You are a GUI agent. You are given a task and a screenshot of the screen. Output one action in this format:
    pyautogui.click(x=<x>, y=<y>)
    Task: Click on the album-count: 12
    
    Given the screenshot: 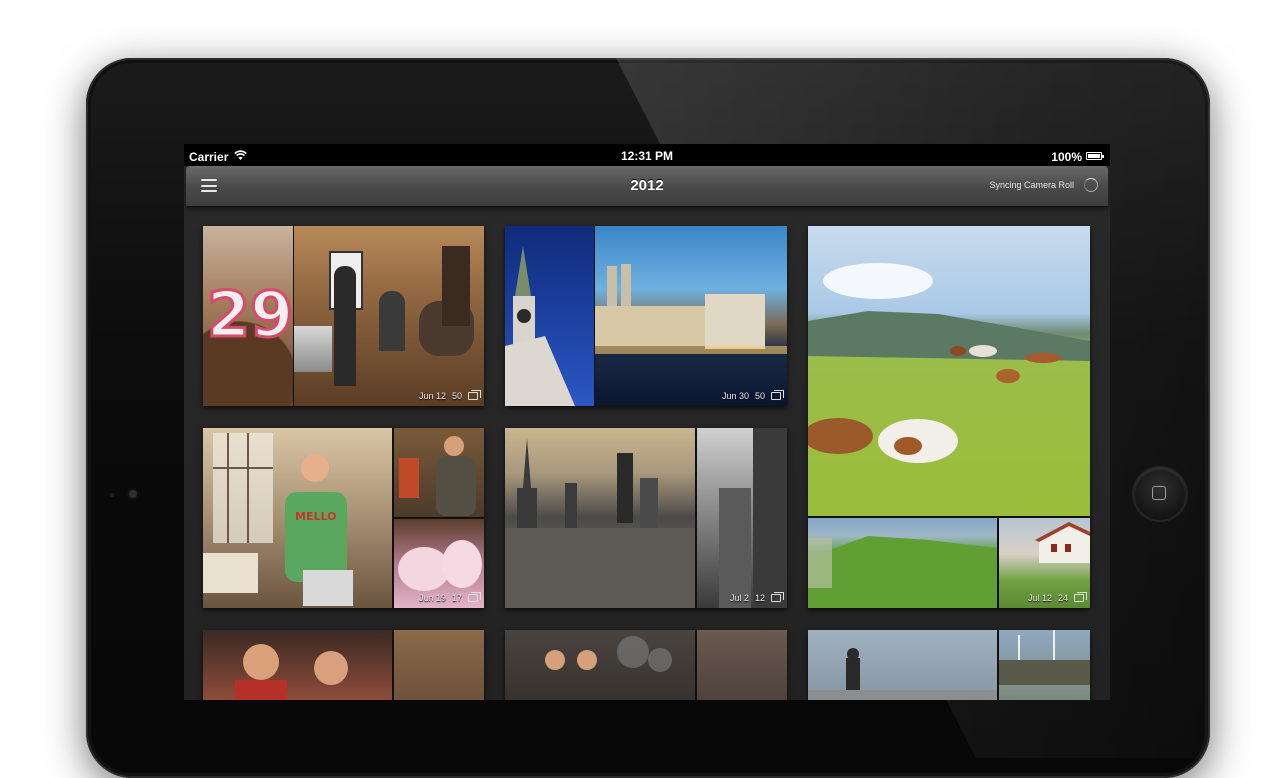 What is the action you would take?
    pyautogui.click(x=759, y=598)
    